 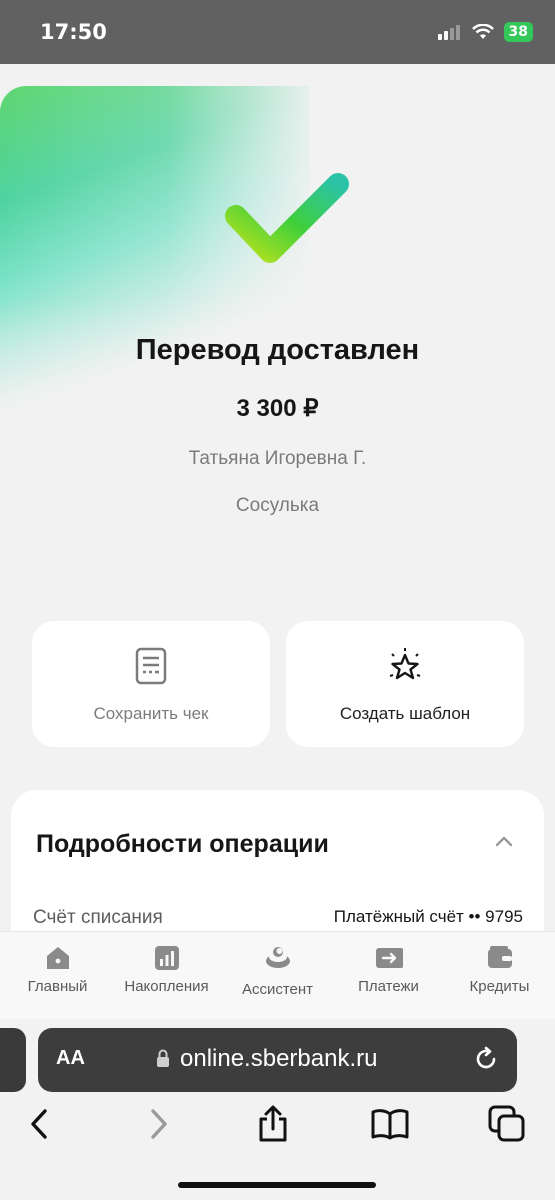 What do you see at coordinates (277, 350) in the screenshot?
I see `transfer-status-title: Перевод доставлен` at bounding box center [277, 350].